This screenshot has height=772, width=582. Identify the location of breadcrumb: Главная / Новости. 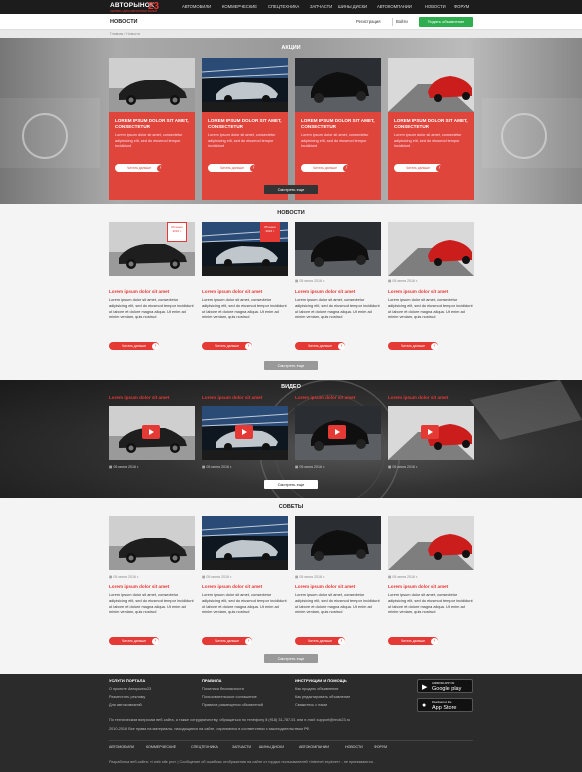
(125, 34).